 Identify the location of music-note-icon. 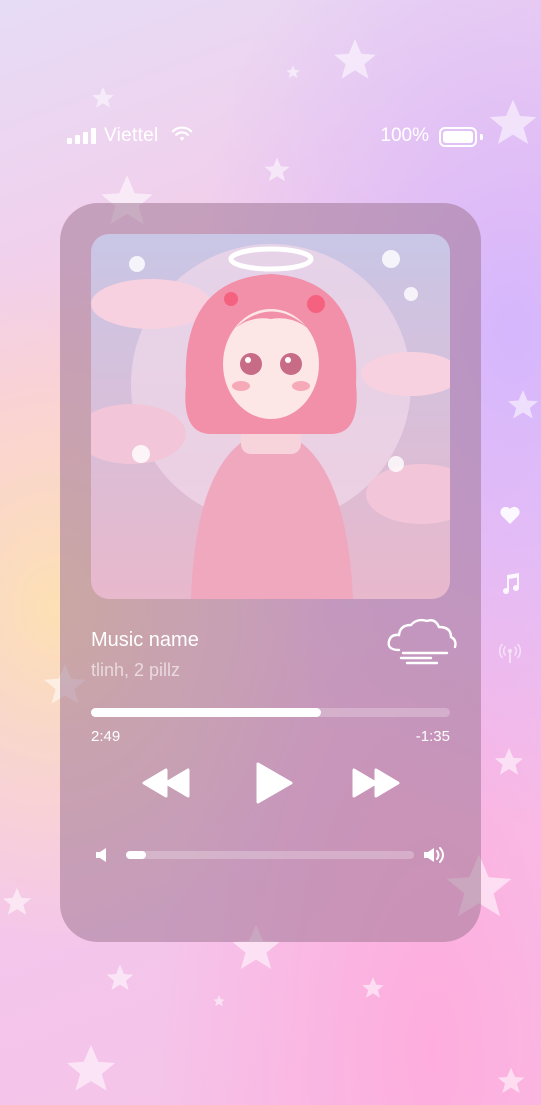
(510, 584).